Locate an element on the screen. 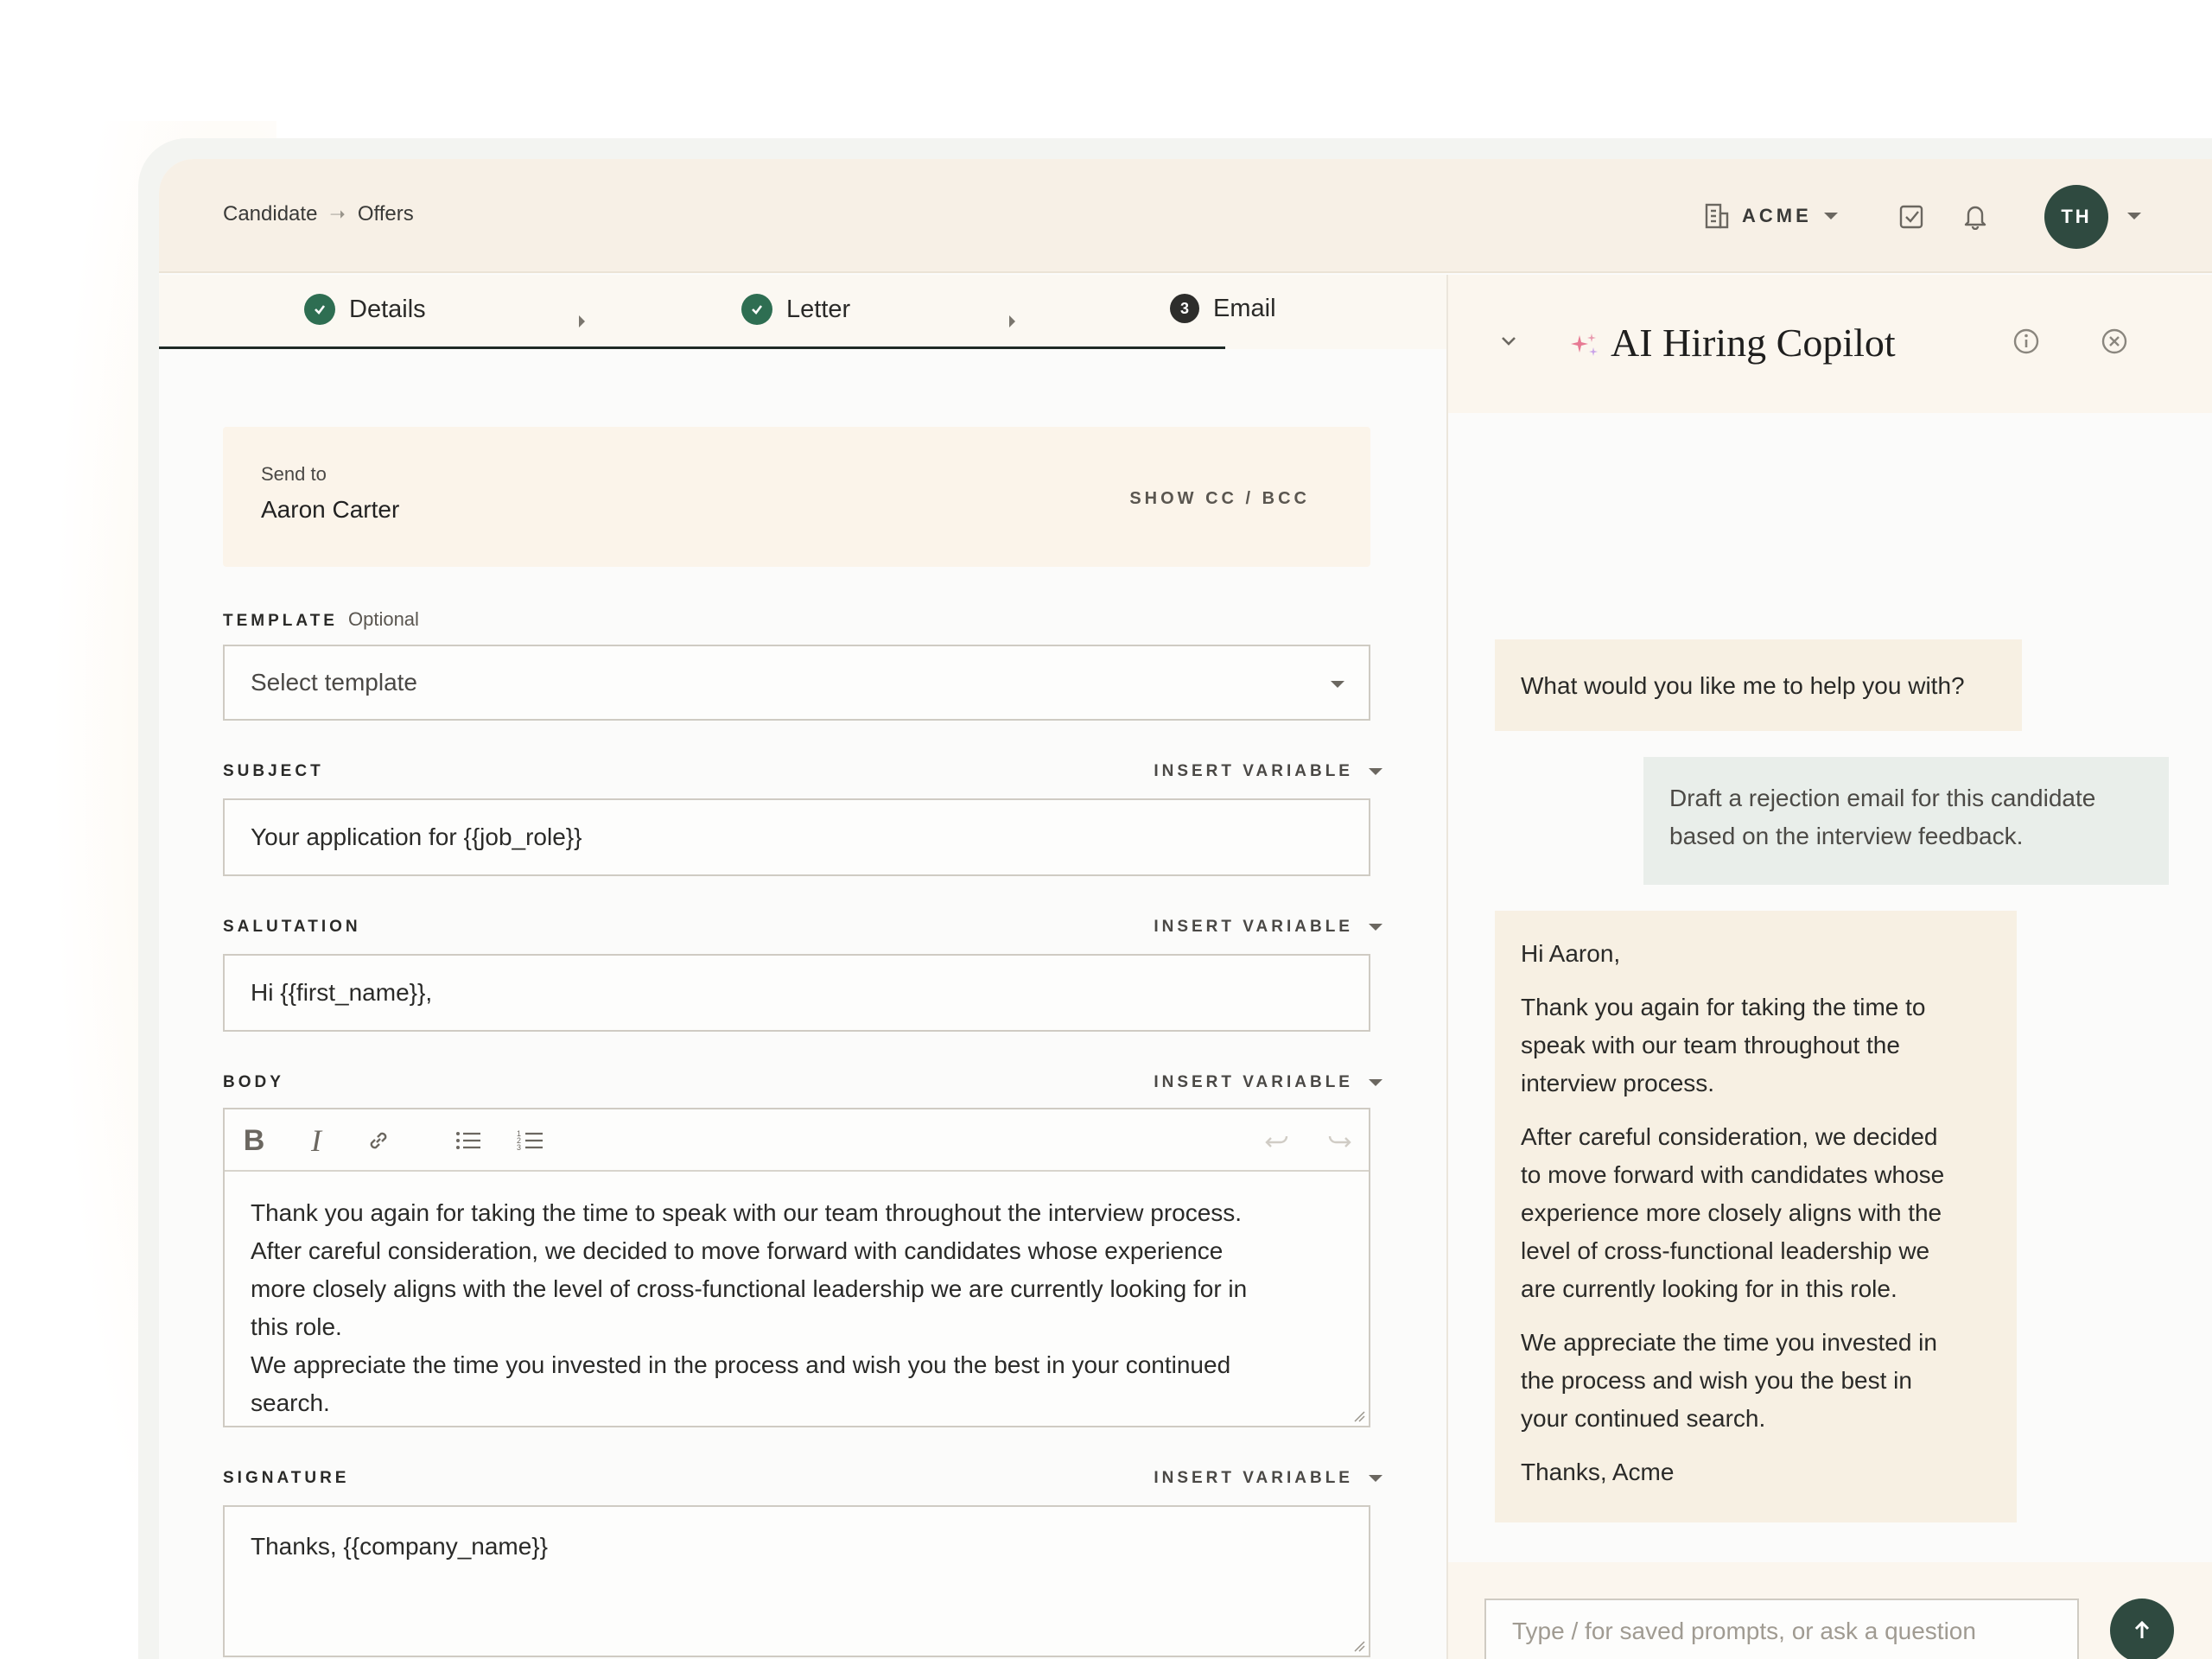 The image size is (2212, 1659). template-select: Select template is located at coordinates (796, 683).